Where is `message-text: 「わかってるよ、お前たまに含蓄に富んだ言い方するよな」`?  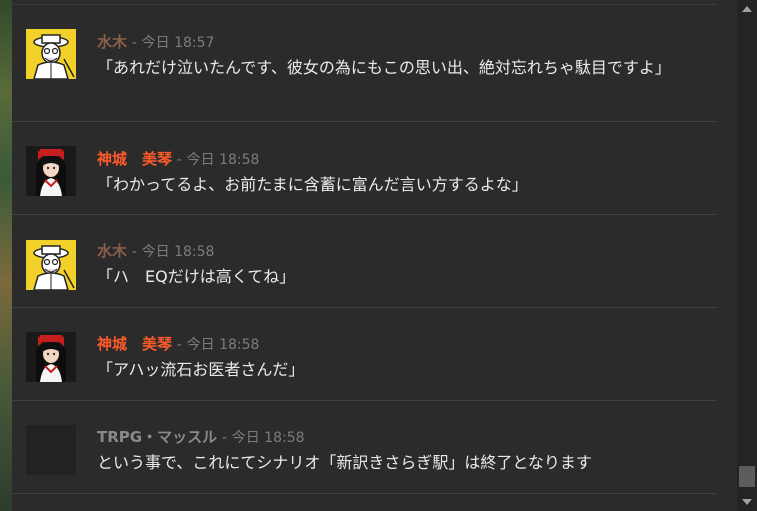 message-text: 「わかってるよ、お前たまに含蓄に富んだ言い方するよな」 is located at coordinates (312, 184).